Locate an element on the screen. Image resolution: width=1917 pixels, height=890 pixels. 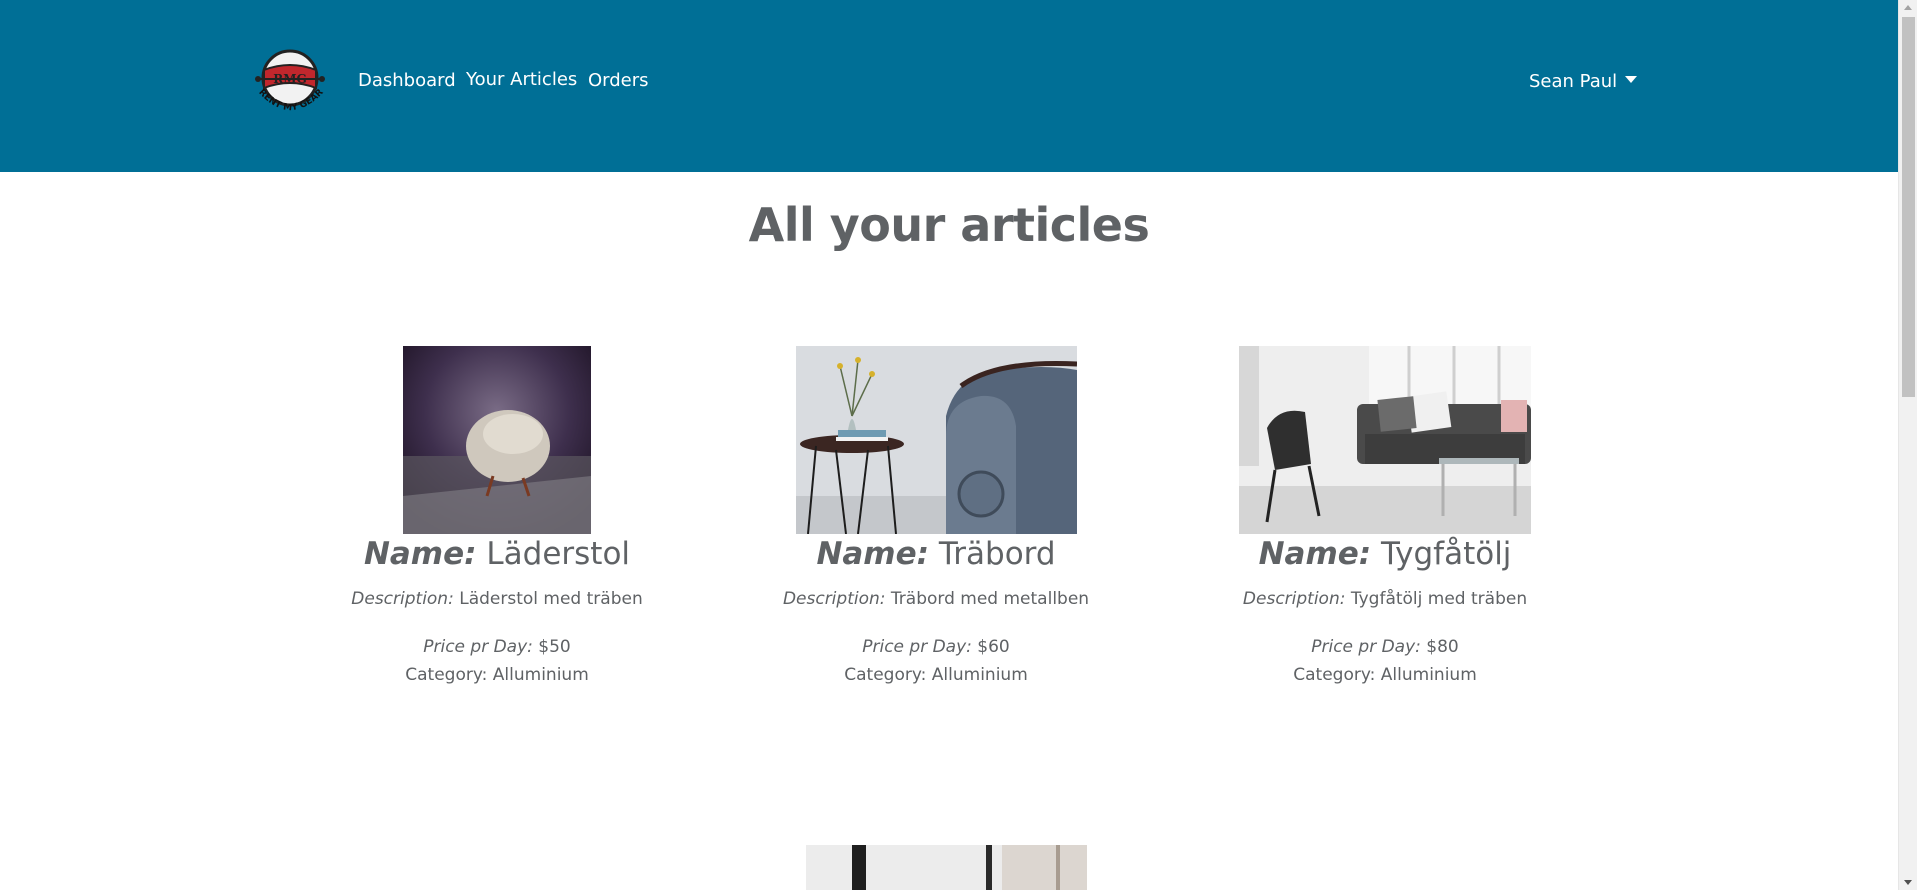
article-name-value: Träbord is located at coordinates (997, 554).